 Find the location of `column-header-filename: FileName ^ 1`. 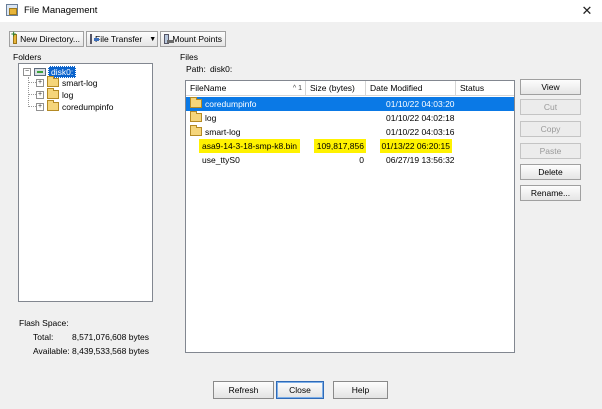

column-header-filename: FileName ^ 1 is located at coordinates (246, 88).